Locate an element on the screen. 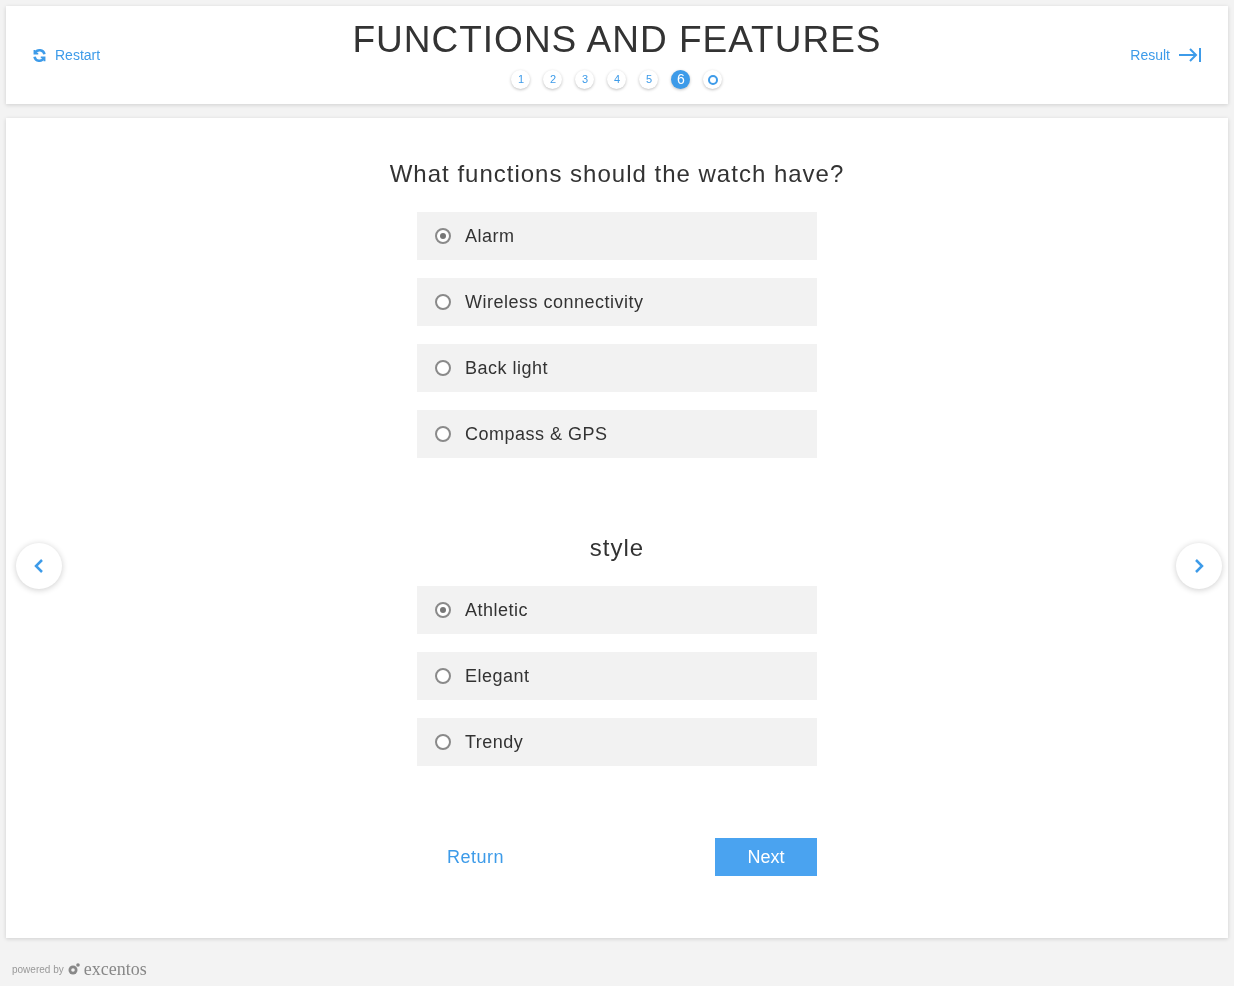  ring-icon is located at coordinates (713, 79).